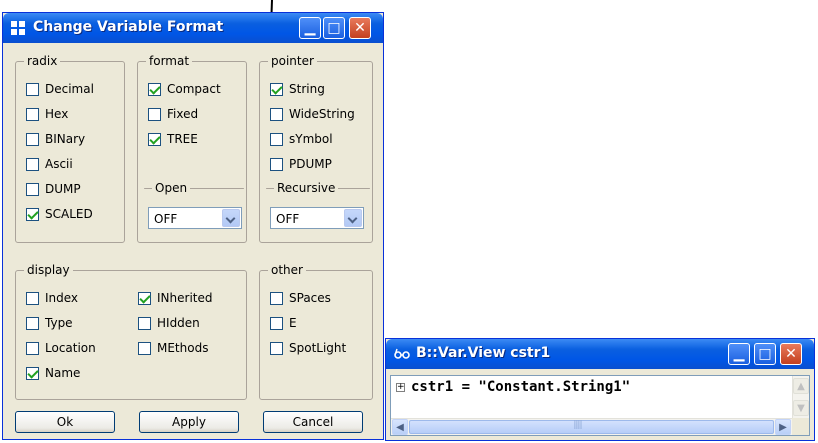 The width and height of the screenshot is (818, 443). I want to click on glasses-icon, so click(402, 353).